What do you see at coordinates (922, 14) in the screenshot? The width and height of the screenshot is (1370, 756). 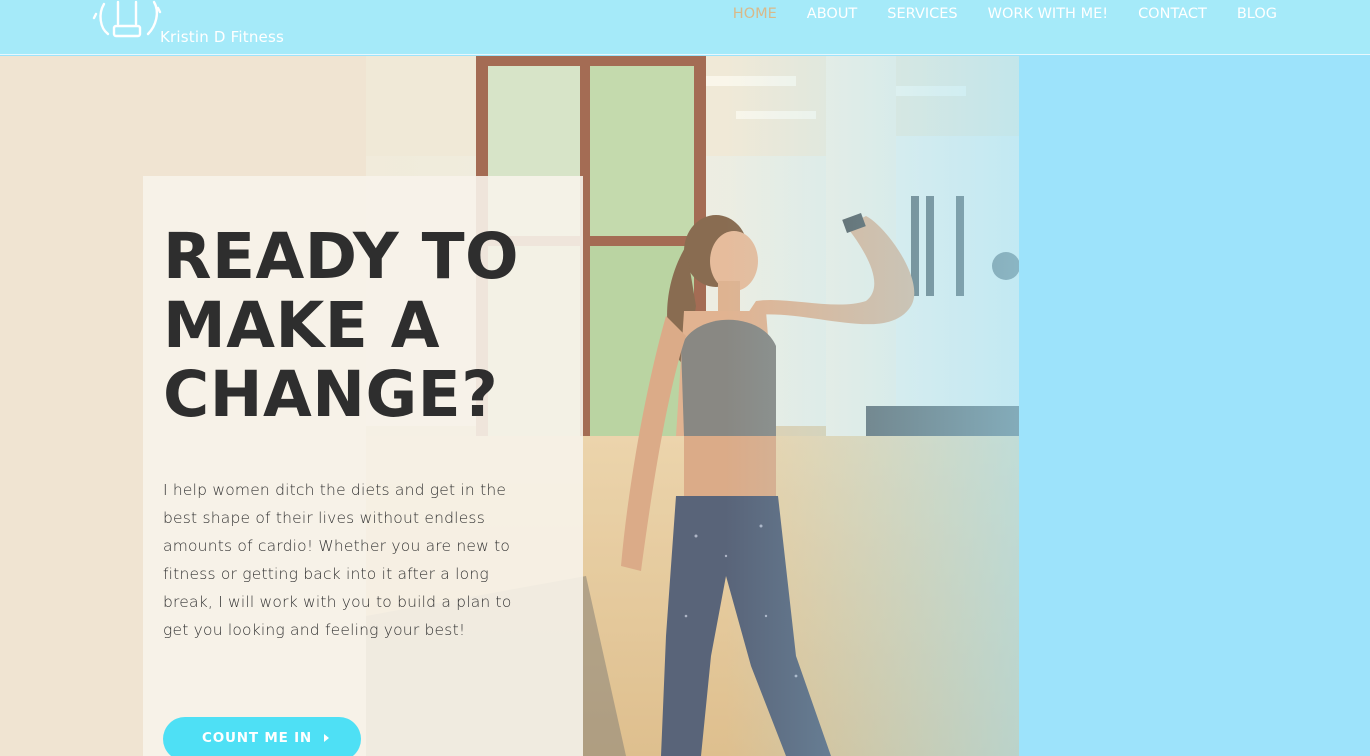 I see `nav-services: SERVICES` at bounding box center [922, 14].